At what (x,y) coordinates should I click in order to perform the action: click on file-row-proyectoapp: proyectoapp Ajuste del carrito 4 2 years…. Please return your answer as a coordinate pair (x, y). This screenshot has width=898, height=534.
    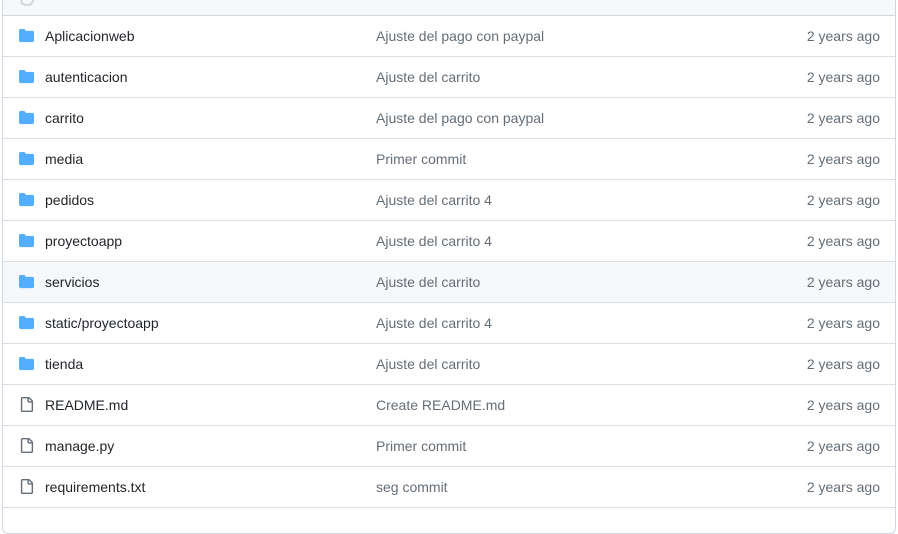
    Looking at the image, I should click on (449, 241).